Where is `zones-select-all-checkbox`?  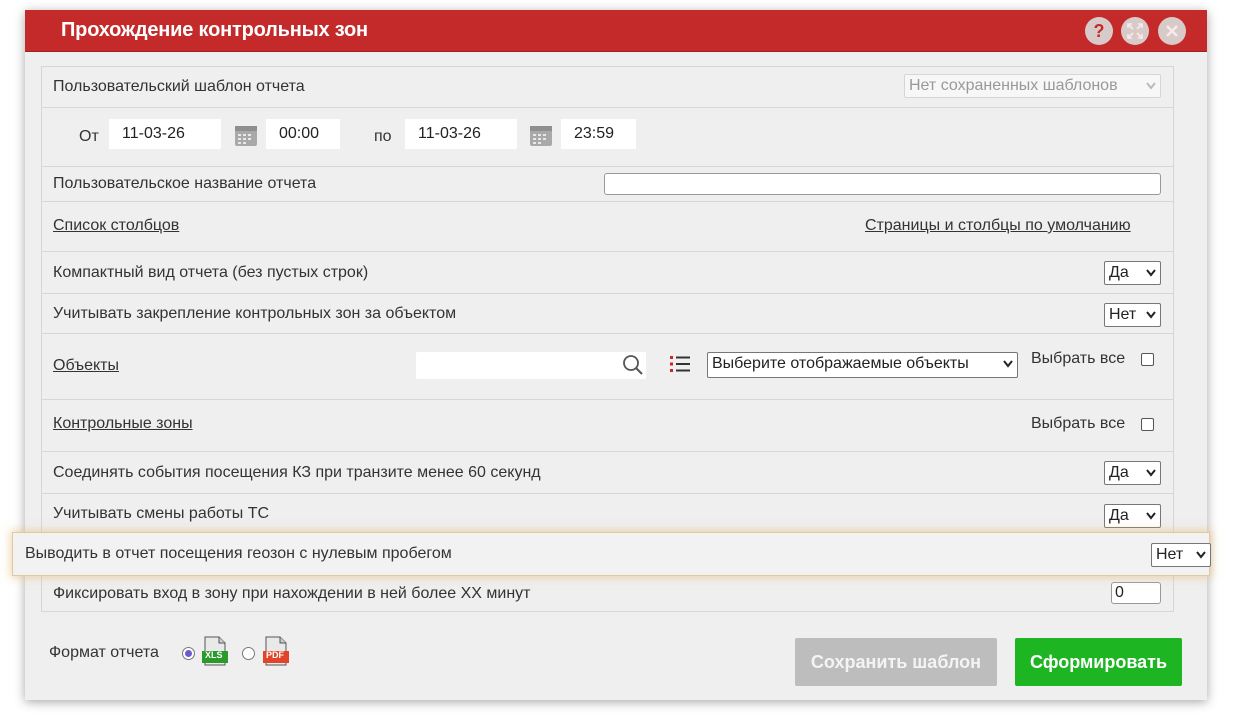 zones-select-all-checkbox is located at coordinates (1147, 424).